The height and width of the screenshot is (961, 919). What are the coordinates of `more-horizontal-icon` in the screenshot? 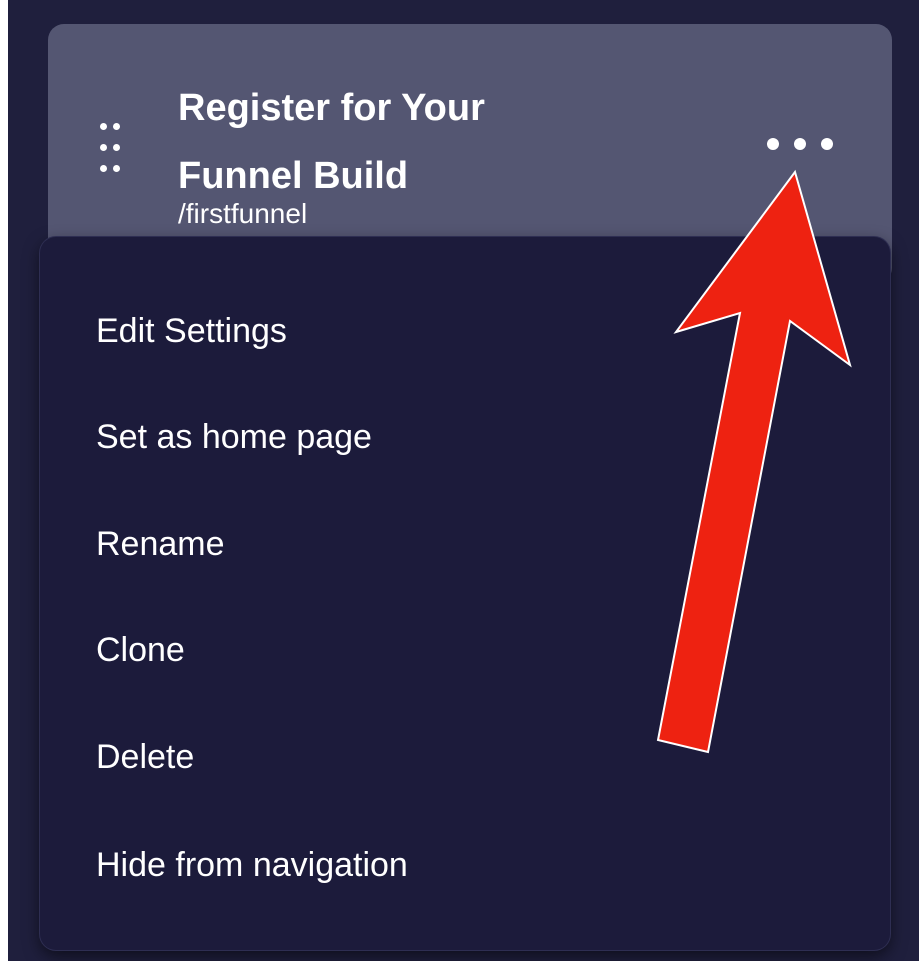 It's located at (773, 144).